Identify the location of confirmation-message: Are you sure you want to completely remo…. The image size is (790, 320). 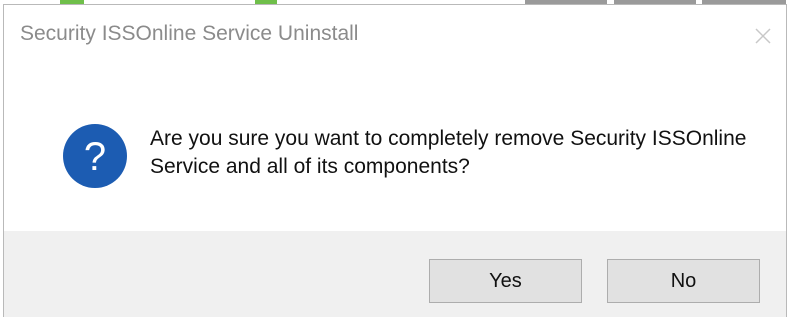
(448, 152).